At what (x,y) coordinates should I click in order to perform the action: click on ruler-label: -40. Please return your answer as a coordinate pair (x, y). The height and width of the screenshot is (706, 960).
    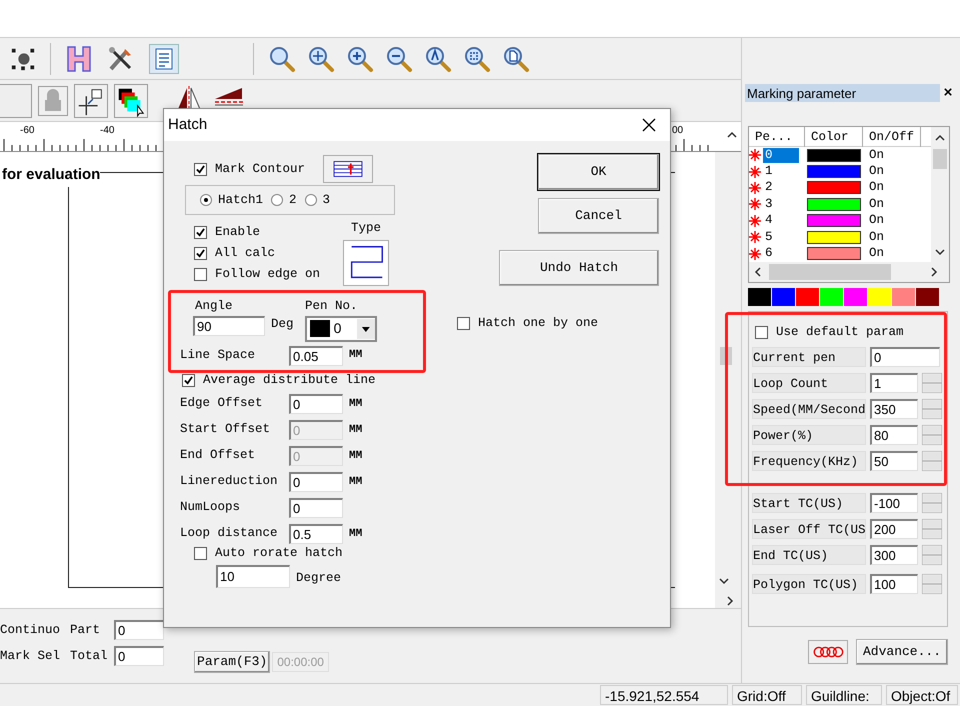
    Looking at the image, I should click on (107, 131).